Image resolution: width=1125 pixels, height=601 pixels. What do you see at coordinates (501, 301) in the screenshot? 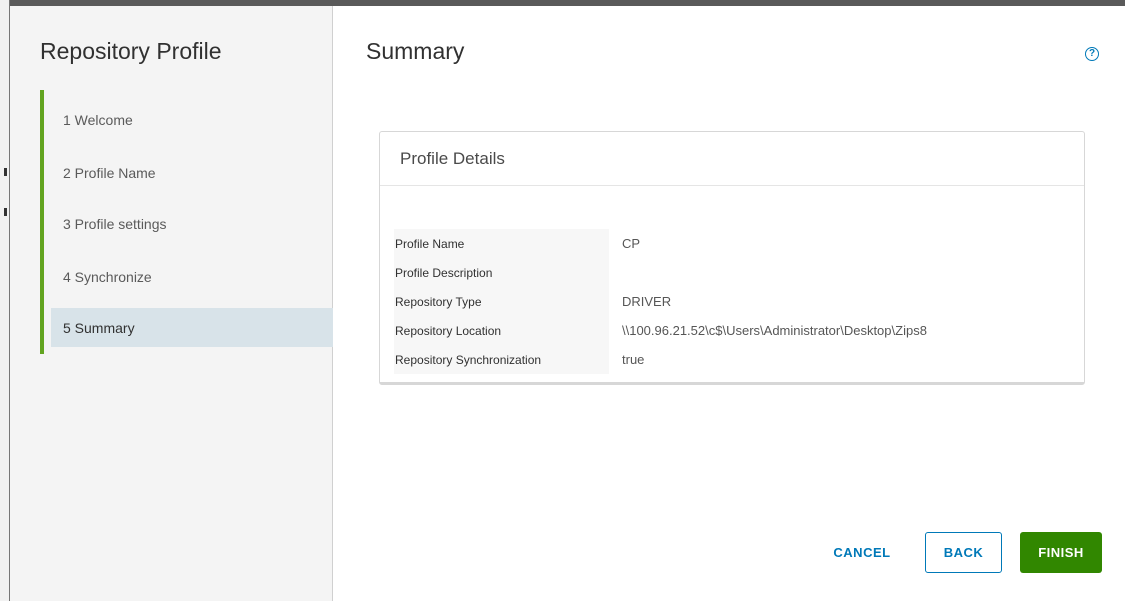
I see `detail-label: Repository Type` at bounding box center [501, 301].